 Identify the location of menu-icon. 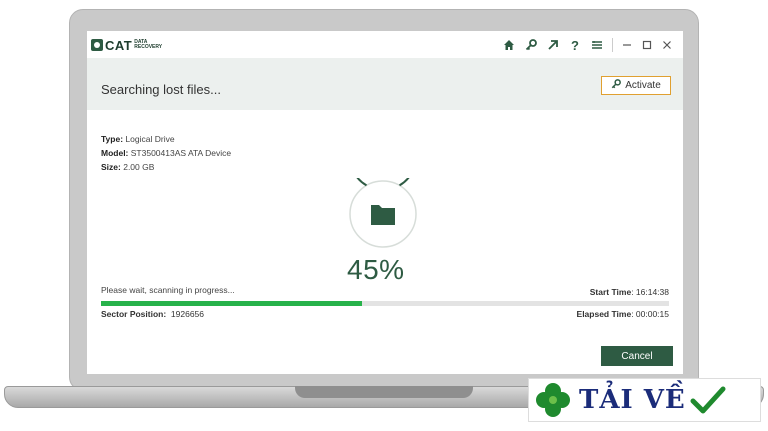
(597, 45).